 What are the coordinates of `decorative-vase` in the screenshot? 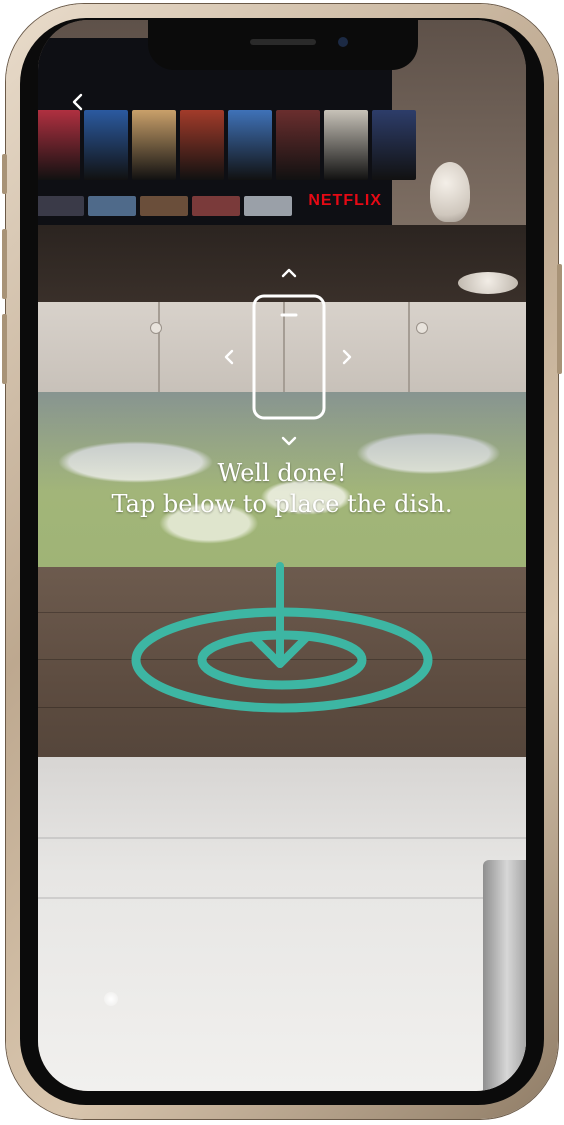 It's located at (450, 192).